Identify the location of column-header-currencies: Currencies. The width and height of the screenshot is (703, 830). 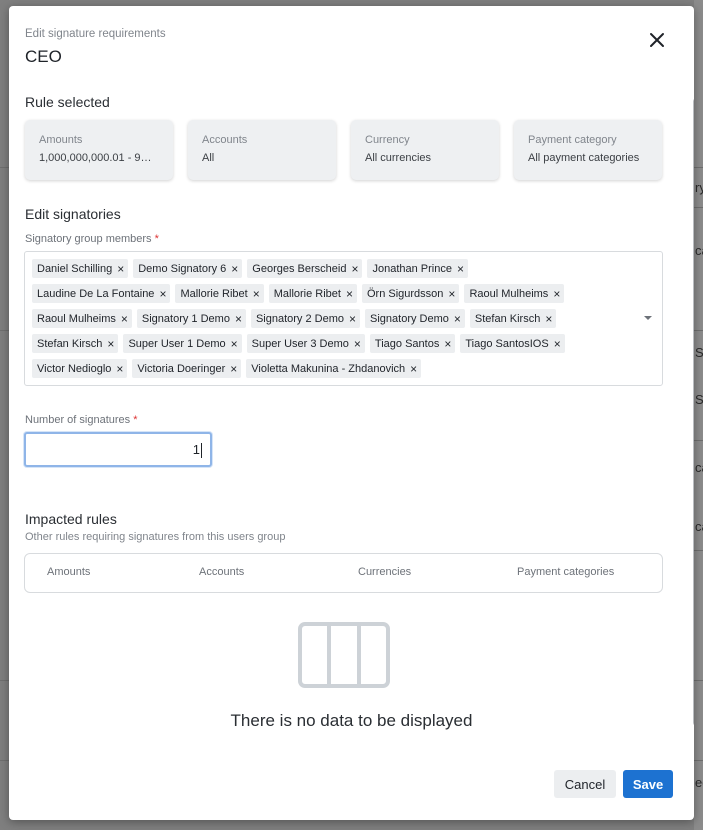
(384, 572).